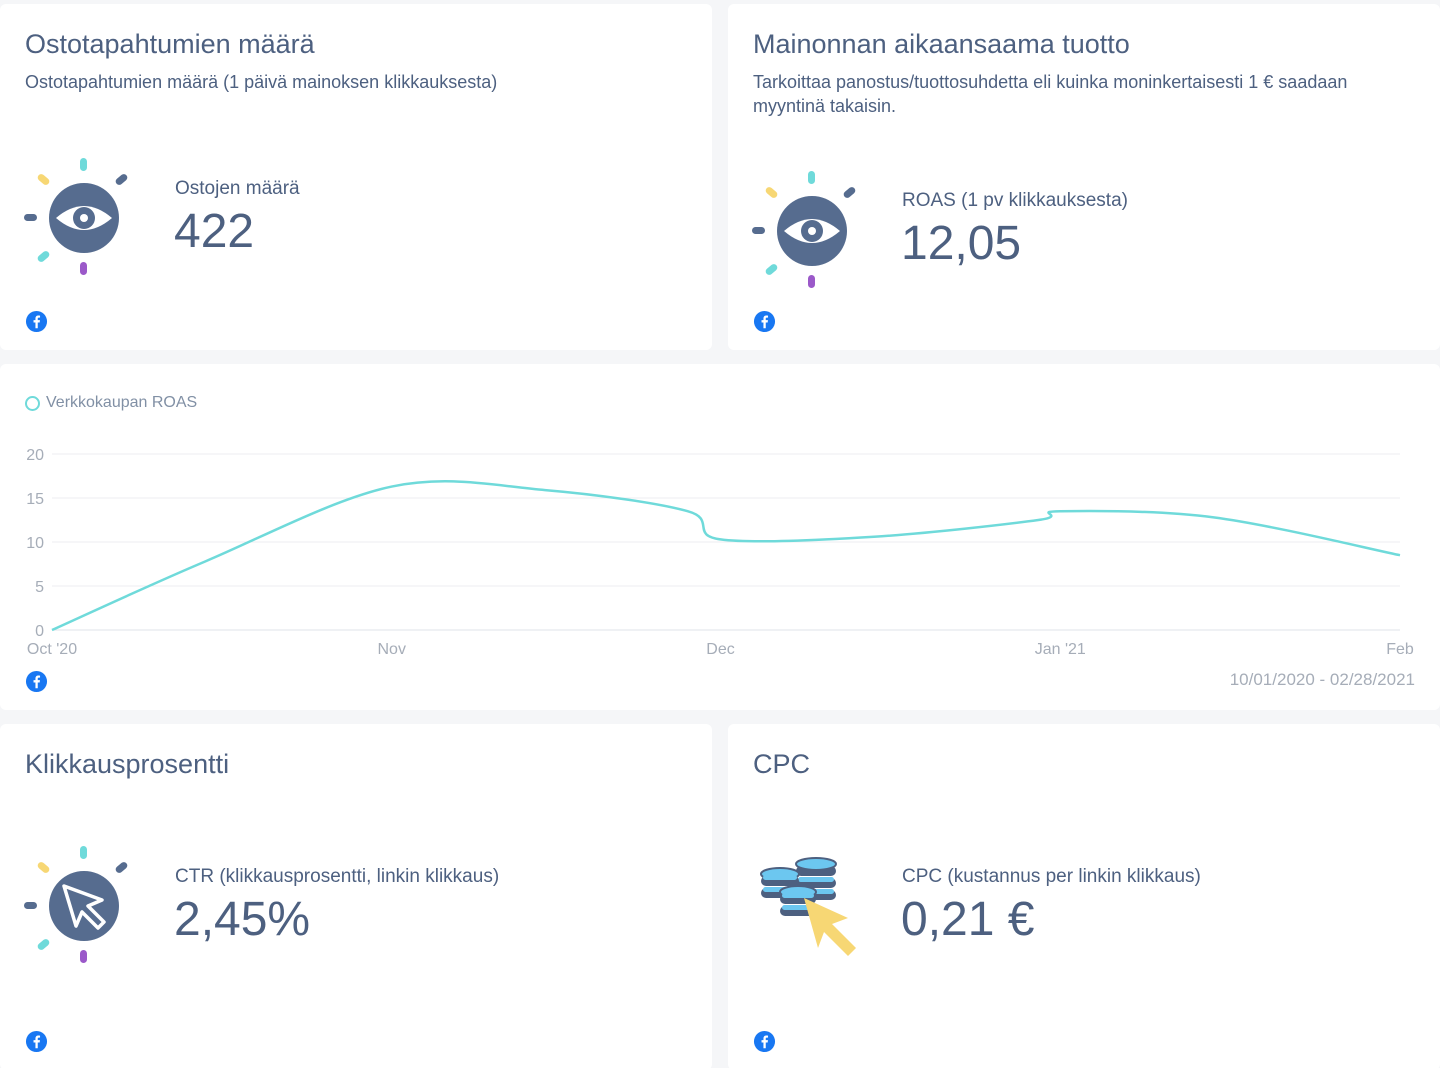  What do you see at coordinates (726, 556) in the screenshot?
I see `series-line` at bounding box center [726, 556].